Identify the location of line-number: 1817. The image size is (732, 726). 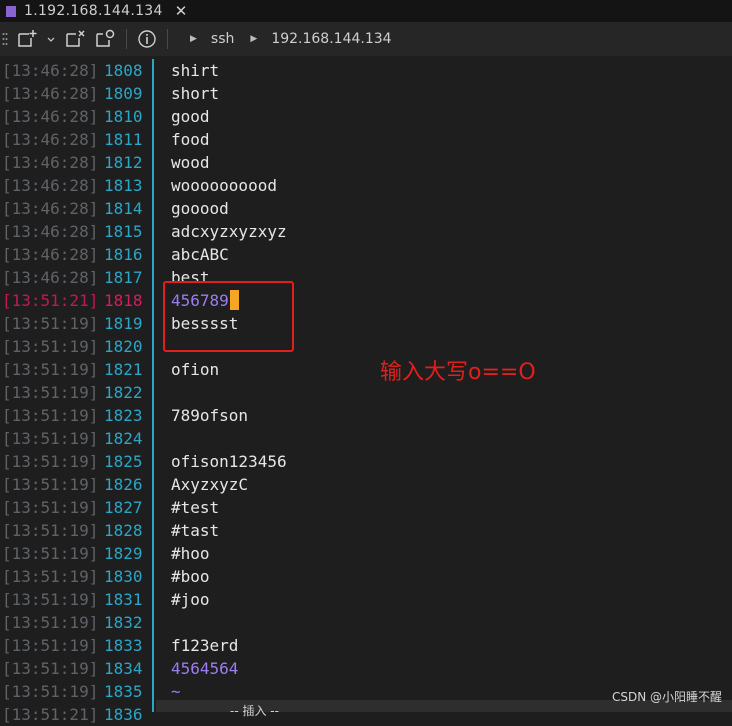
(123, 277).